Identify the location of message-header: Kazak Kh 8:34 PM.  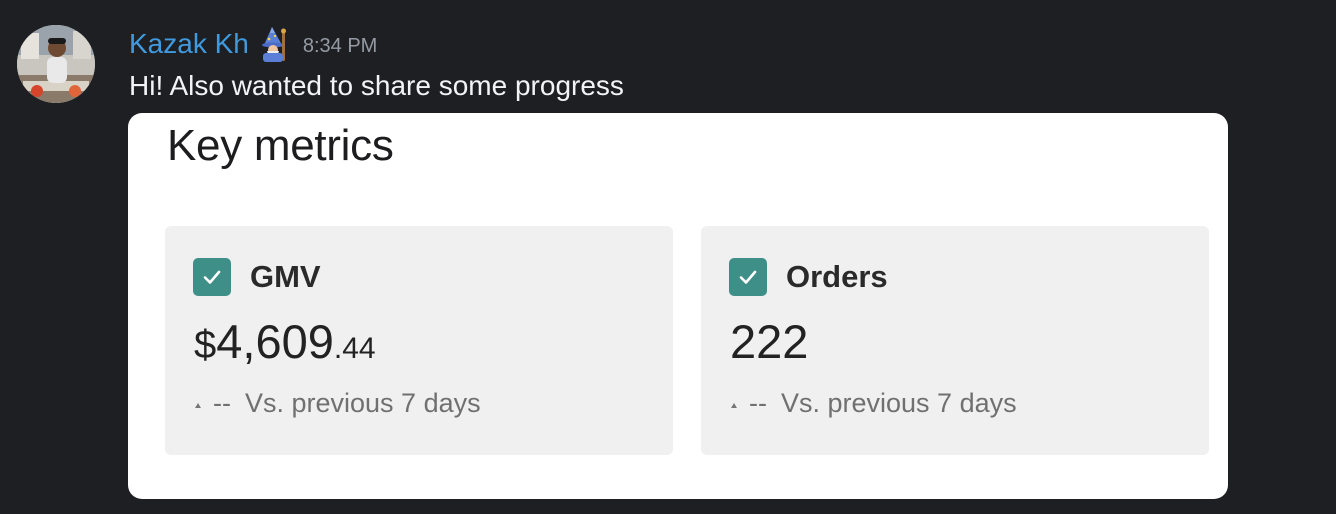
(253, 44).